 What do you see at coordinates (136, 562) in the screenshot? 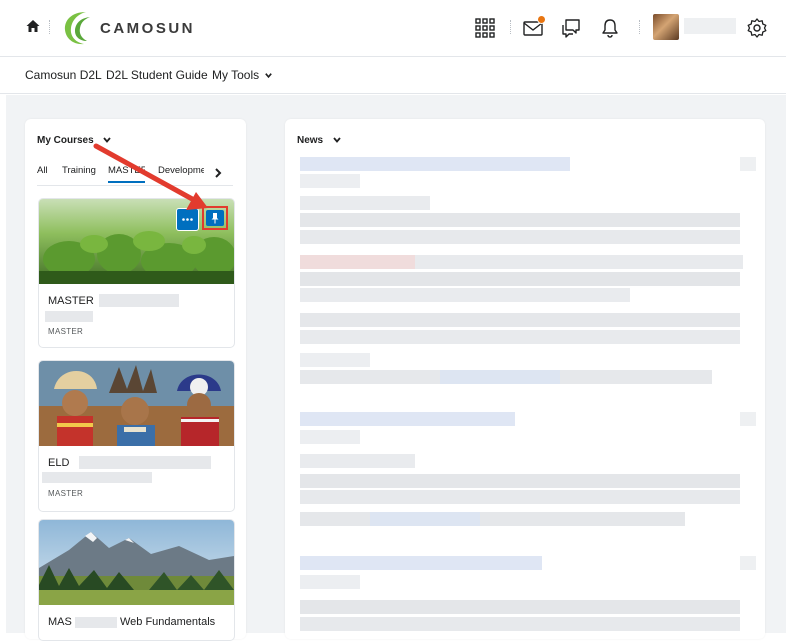
I see `course-image-mountains` at bounding box center [136, 562].